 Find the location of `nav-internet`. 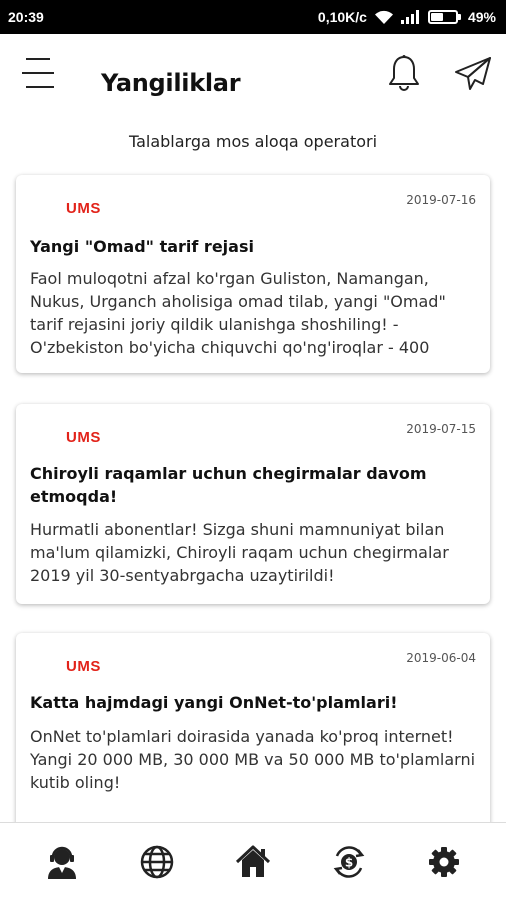

nav-internet is located at coordinates (157, 862).